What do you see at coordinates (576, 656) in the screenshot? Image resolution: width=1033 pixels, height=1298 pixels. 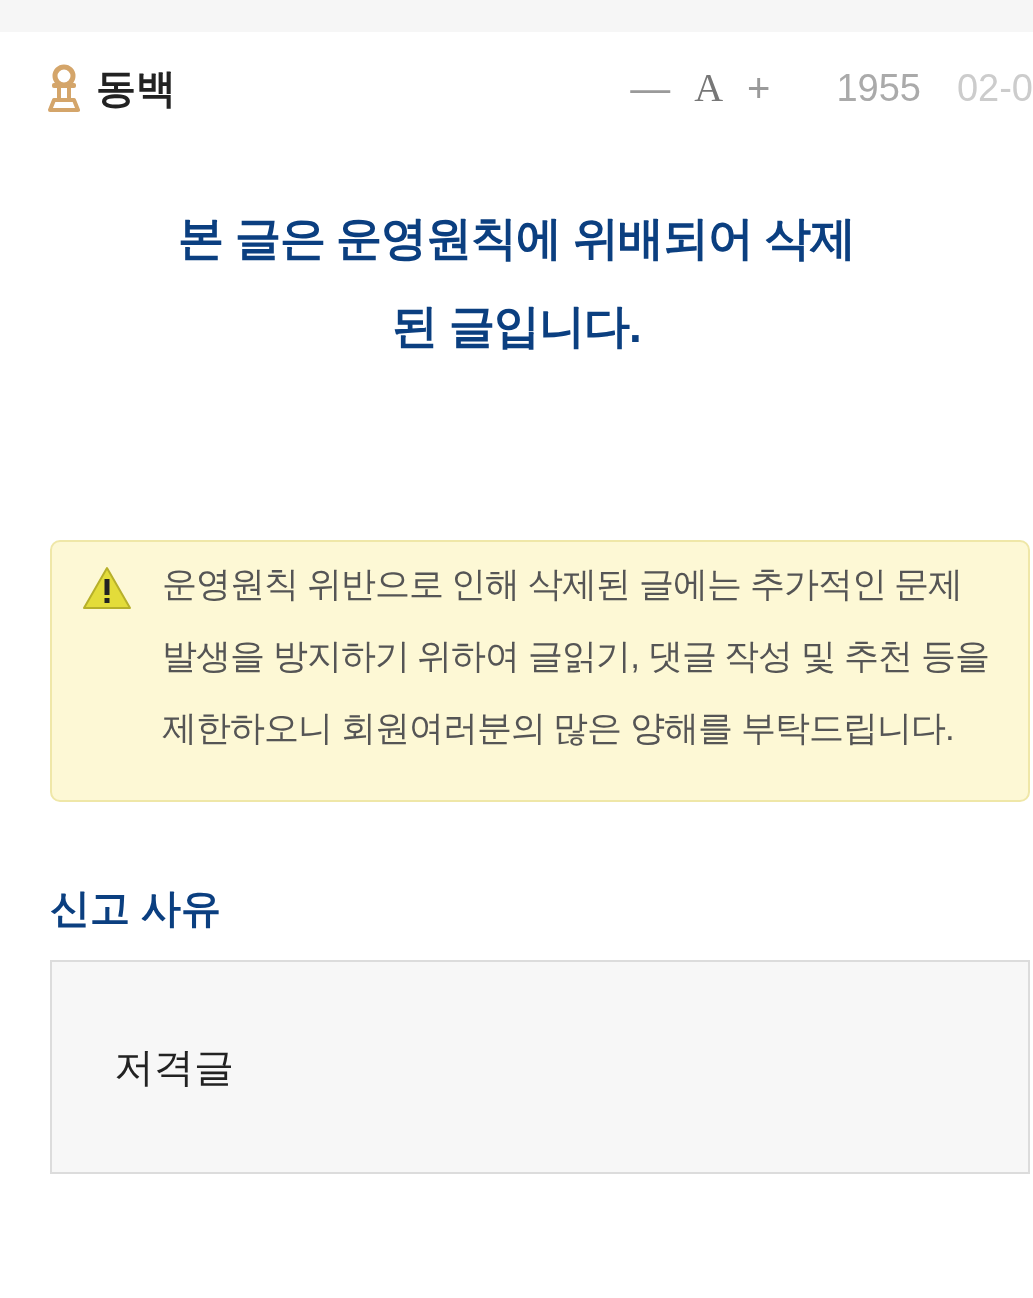 I see `warning-text: 운영원칙 위반으로 인해 삭제된 글에는 추가적인 문제 발생을 방지하기 위하여 글읽기, 댓글 작성 및 추천 등을 제한하오니 회원여러분의 많은 양해를 부탁드립니다.` at bounding box center [576, 656].